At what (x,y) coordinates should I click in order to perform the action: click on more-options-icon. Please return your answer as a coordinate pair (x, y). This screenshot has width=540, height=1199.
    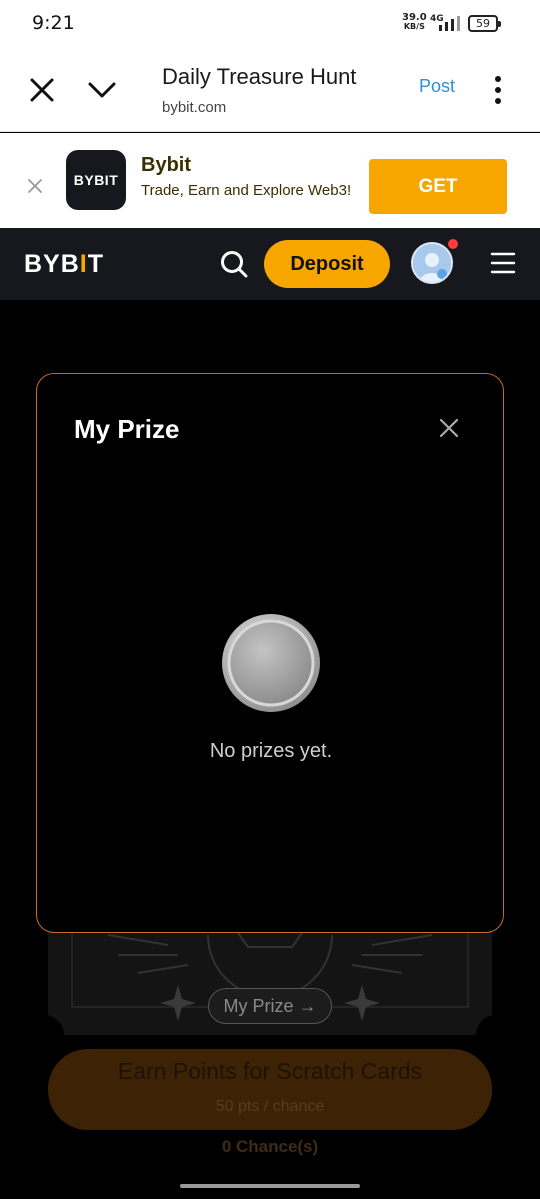
    Looking at the image, I should click on (498, 90).